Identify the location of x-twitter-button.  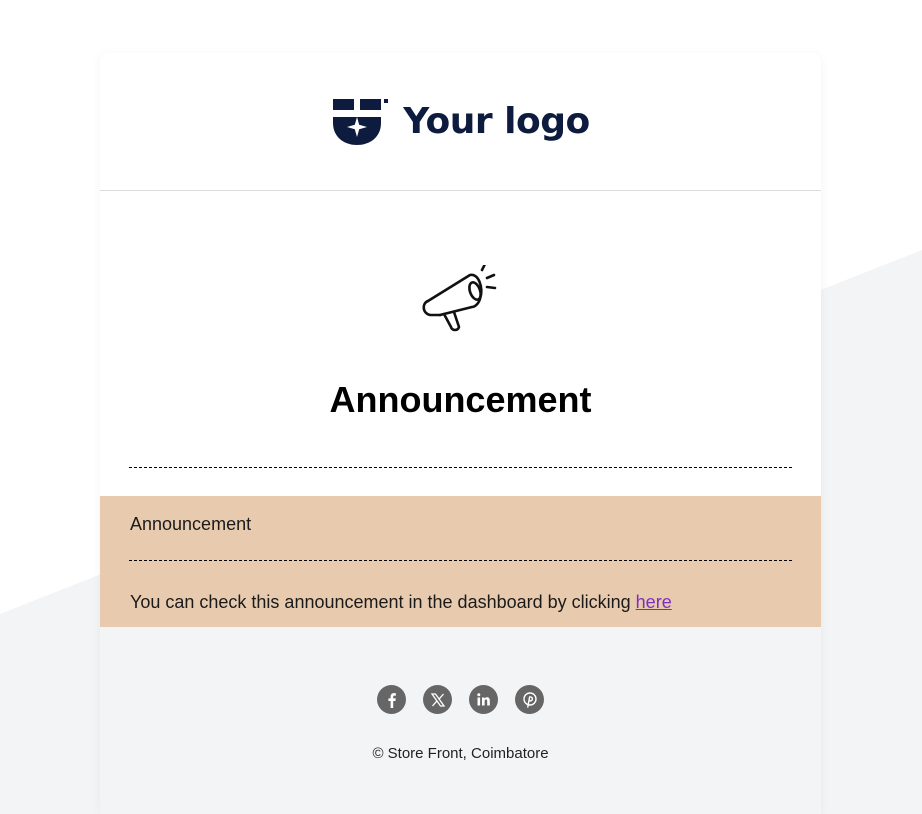
(437, 699).